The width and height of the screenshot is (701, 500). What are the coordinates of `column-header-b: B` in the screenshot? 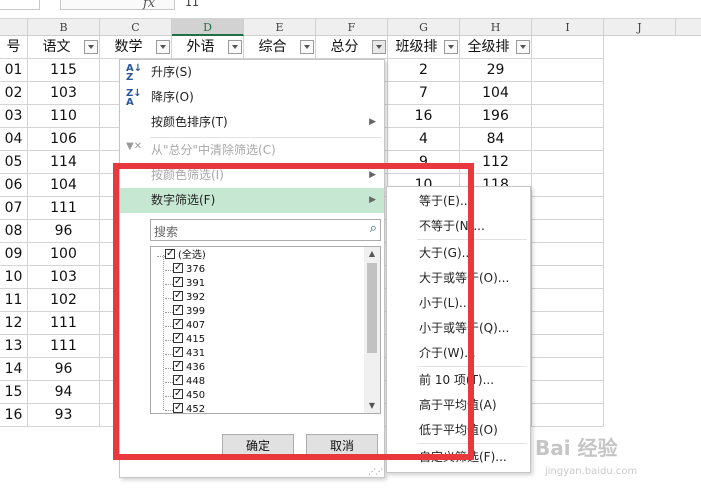 It's located at (64, 27).